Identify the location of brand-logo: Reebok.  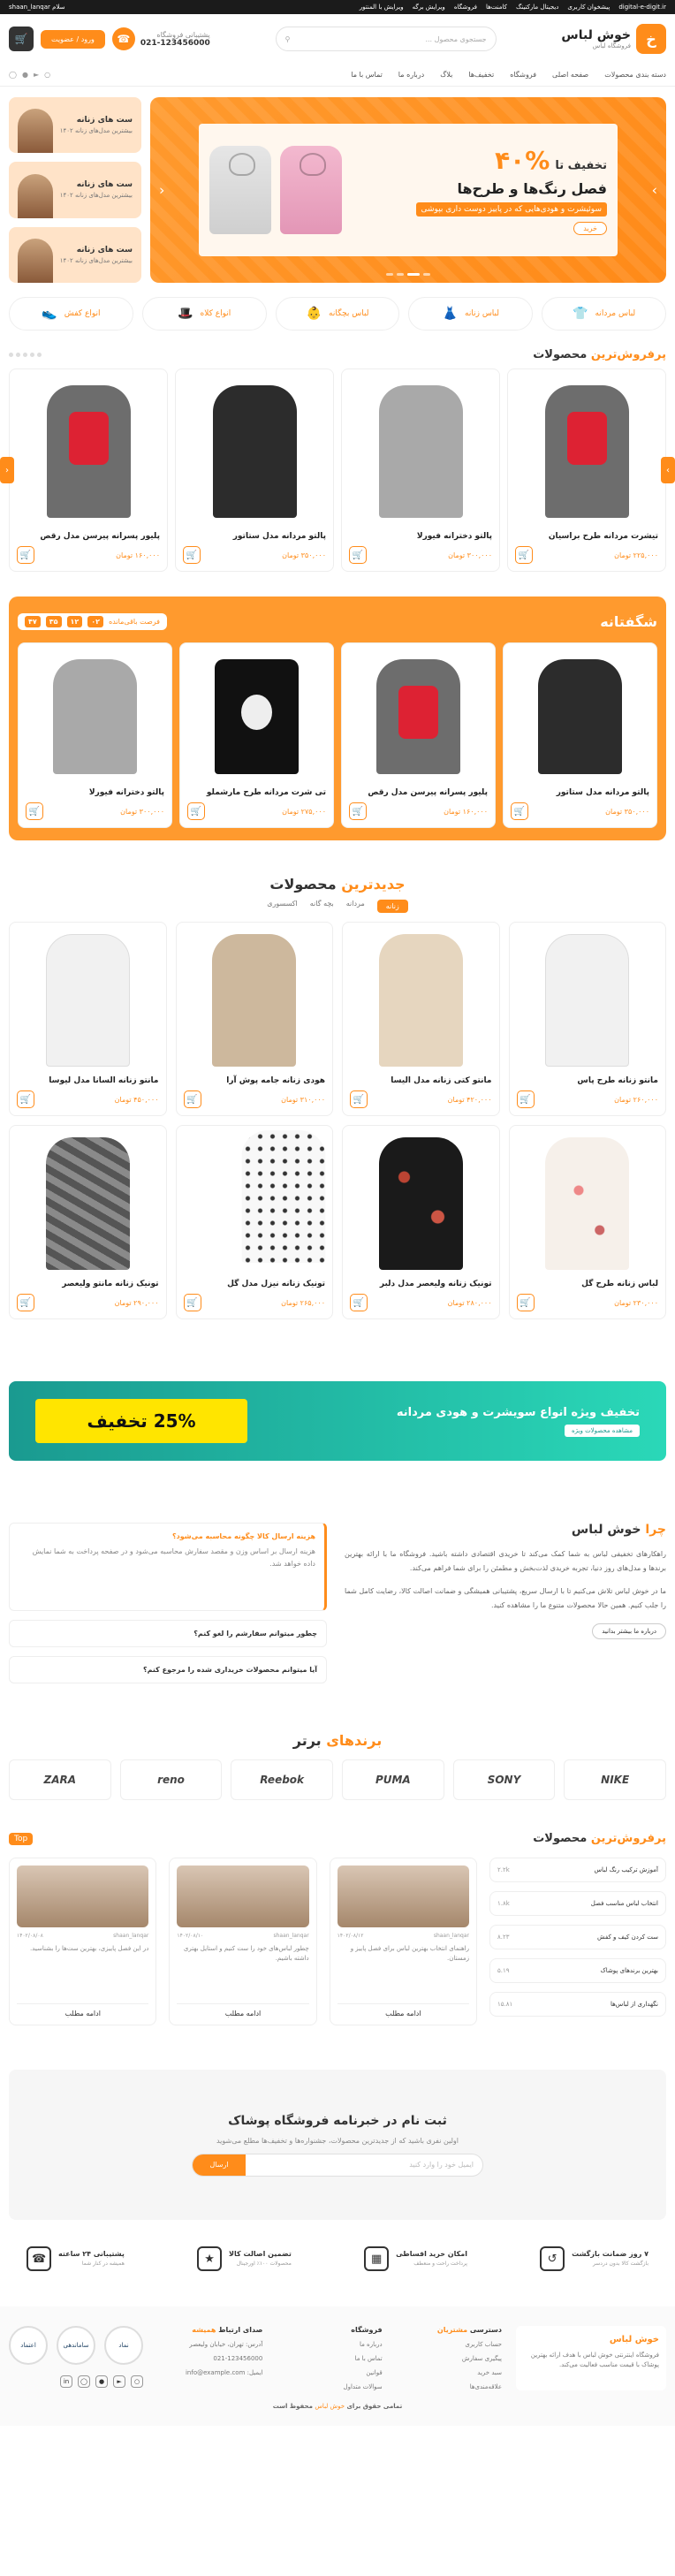
(282, 1779).